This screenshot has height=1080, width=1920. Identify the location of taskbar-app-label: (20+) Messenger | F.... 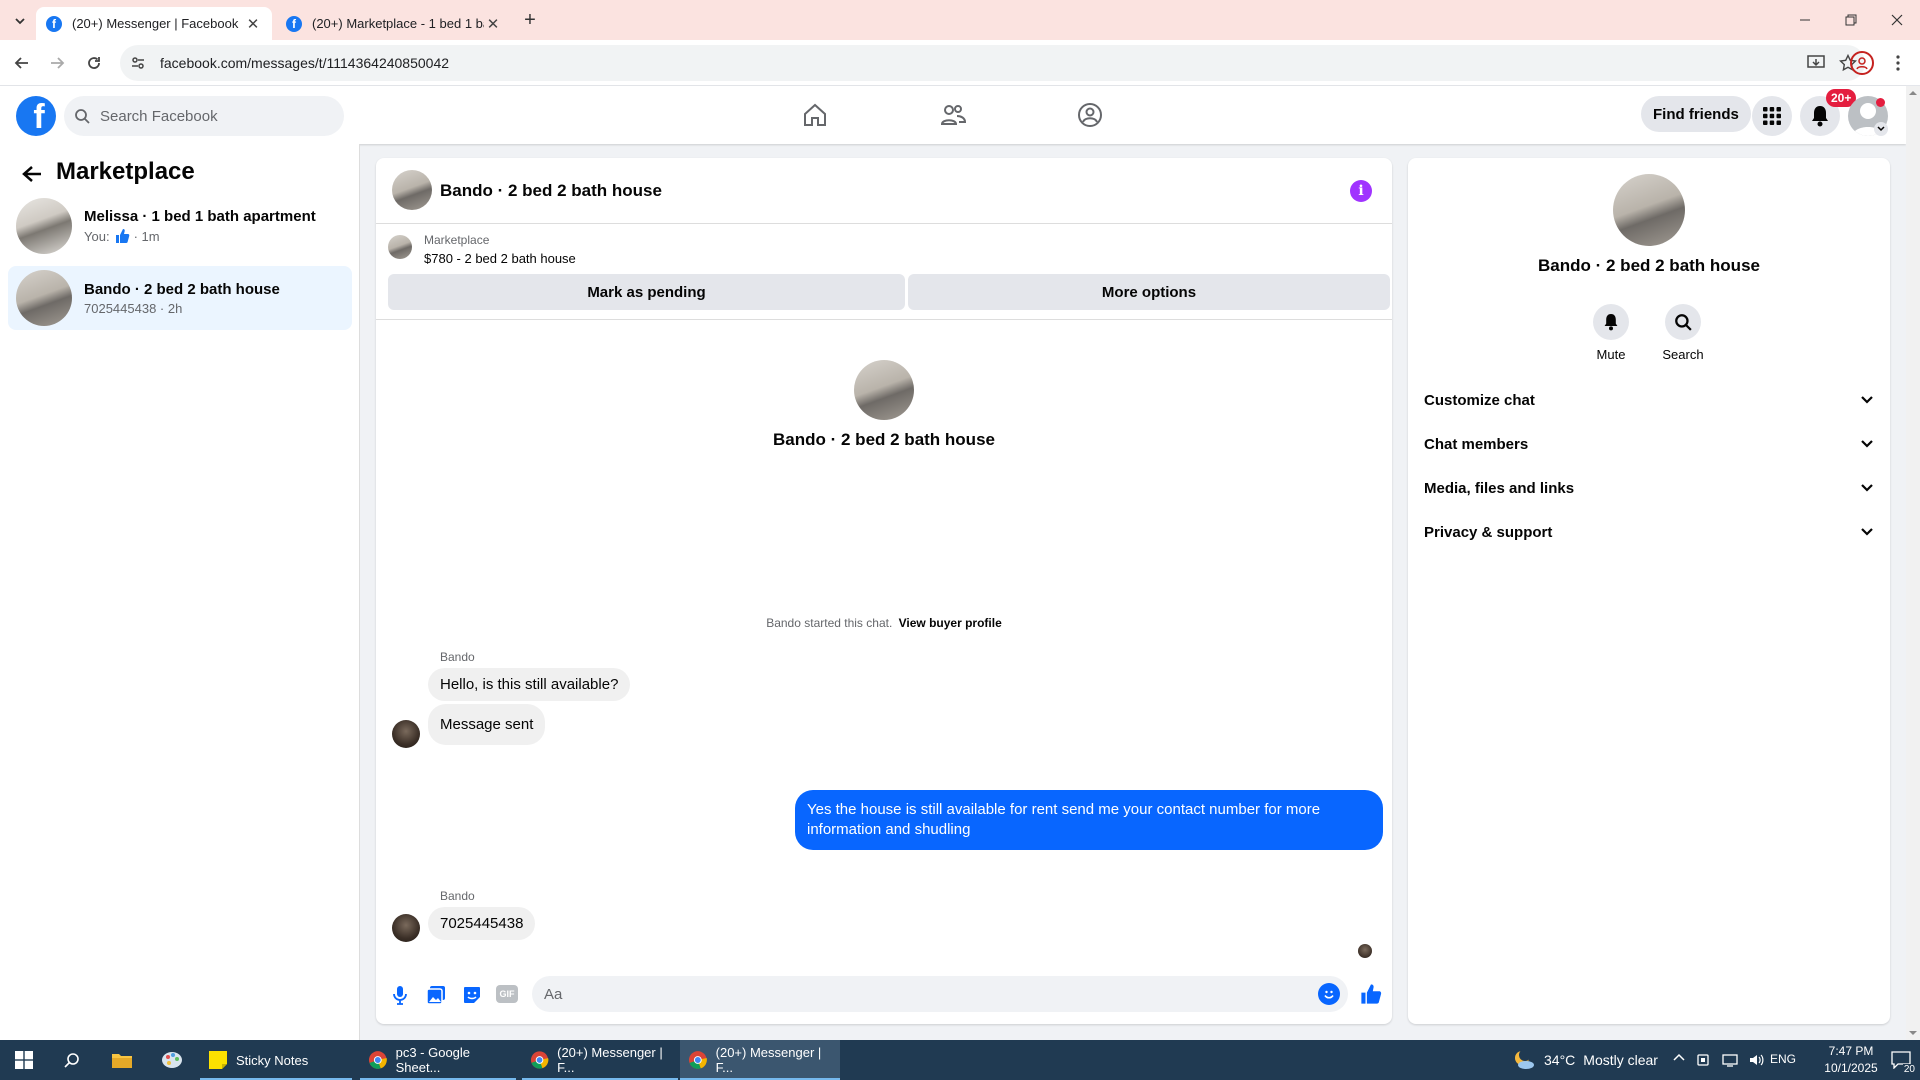
(768, 1060).